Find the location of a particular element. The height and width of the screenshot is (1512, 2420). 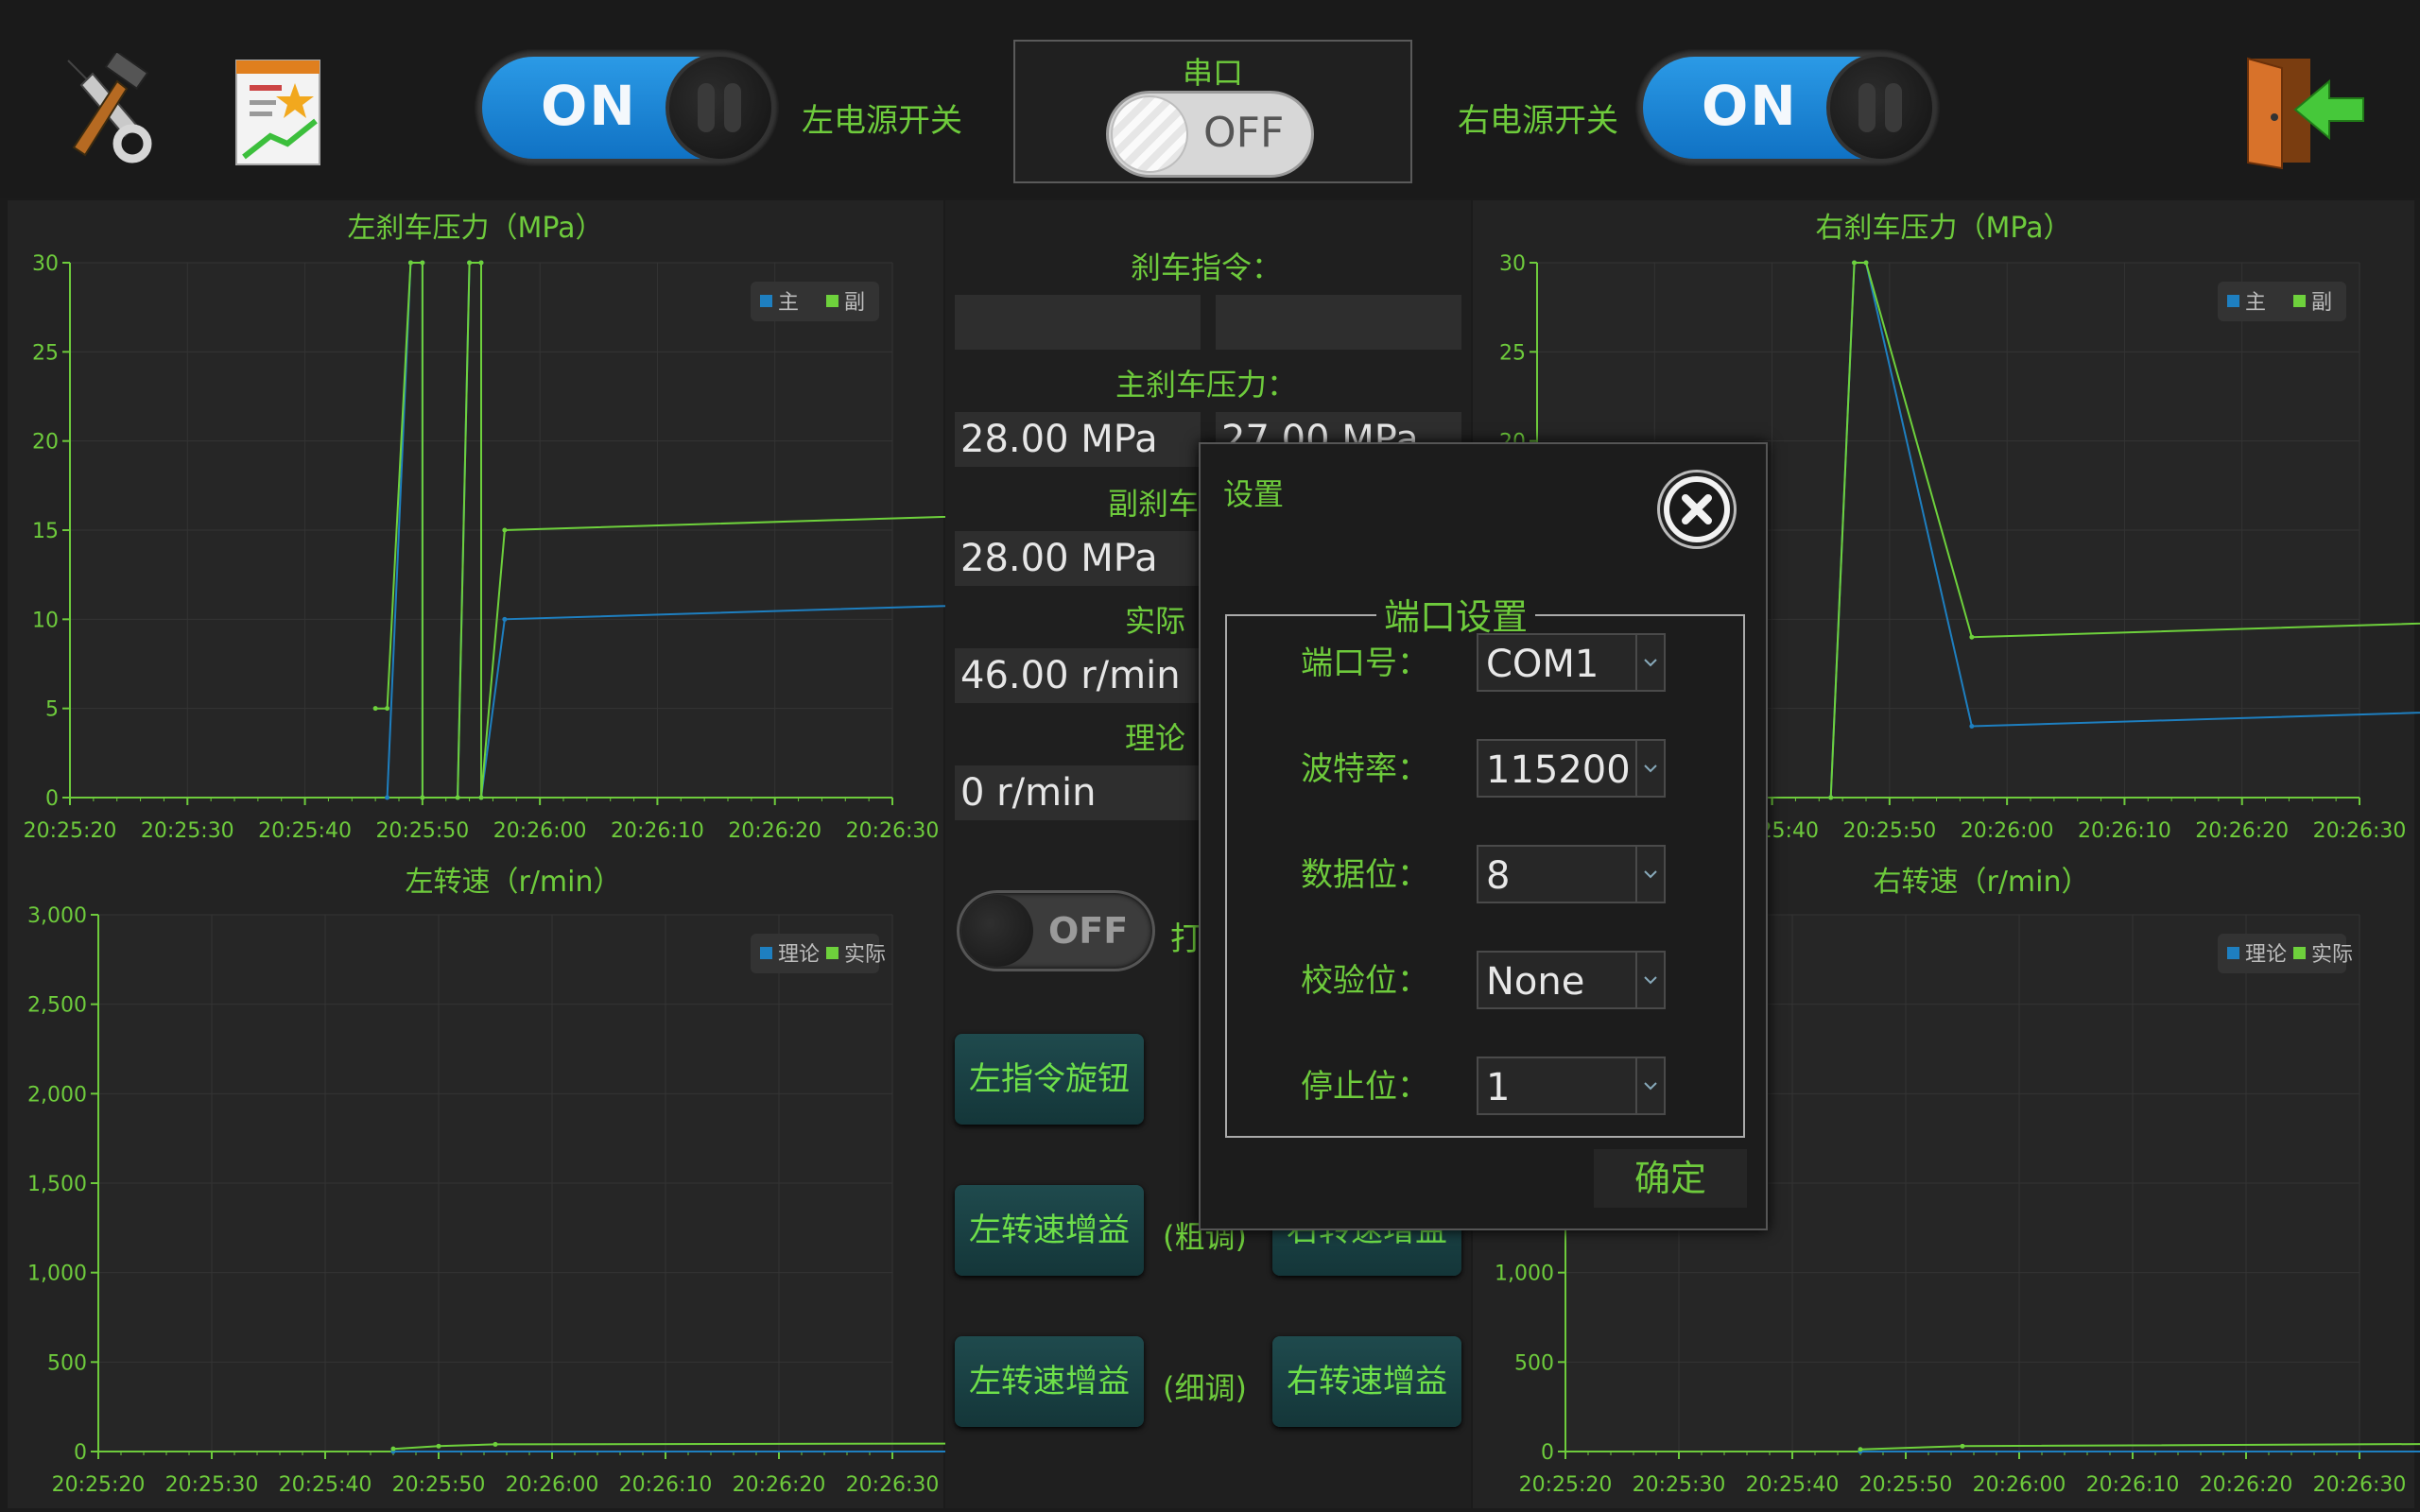

left-power-toggle: ON is located at coordinates (627, 107).